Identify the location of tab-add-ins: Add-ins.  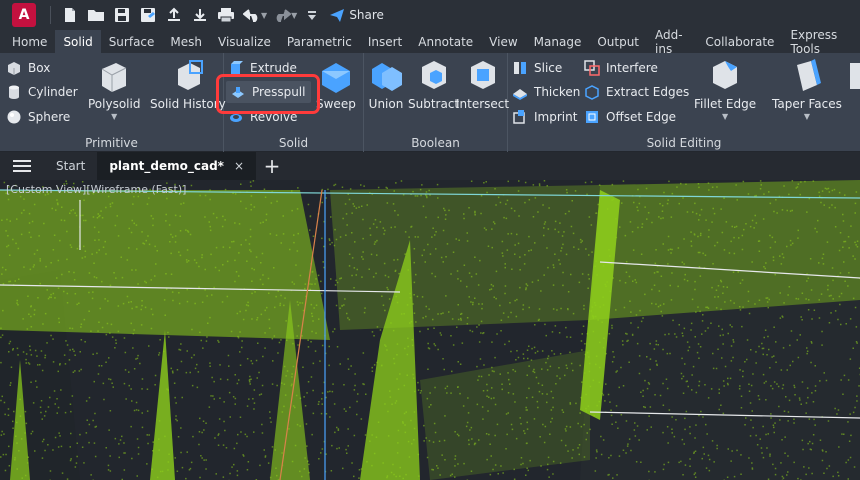
(672, 42).